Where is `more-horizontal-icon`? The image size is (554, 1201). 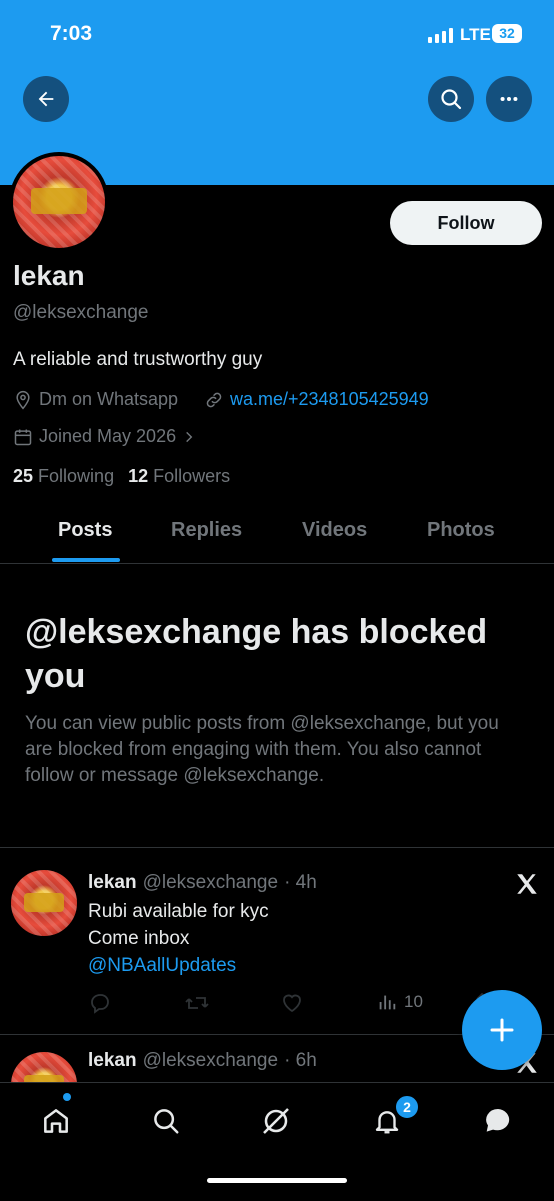
more-horizontal-icon is located at coordinates (509, 99).